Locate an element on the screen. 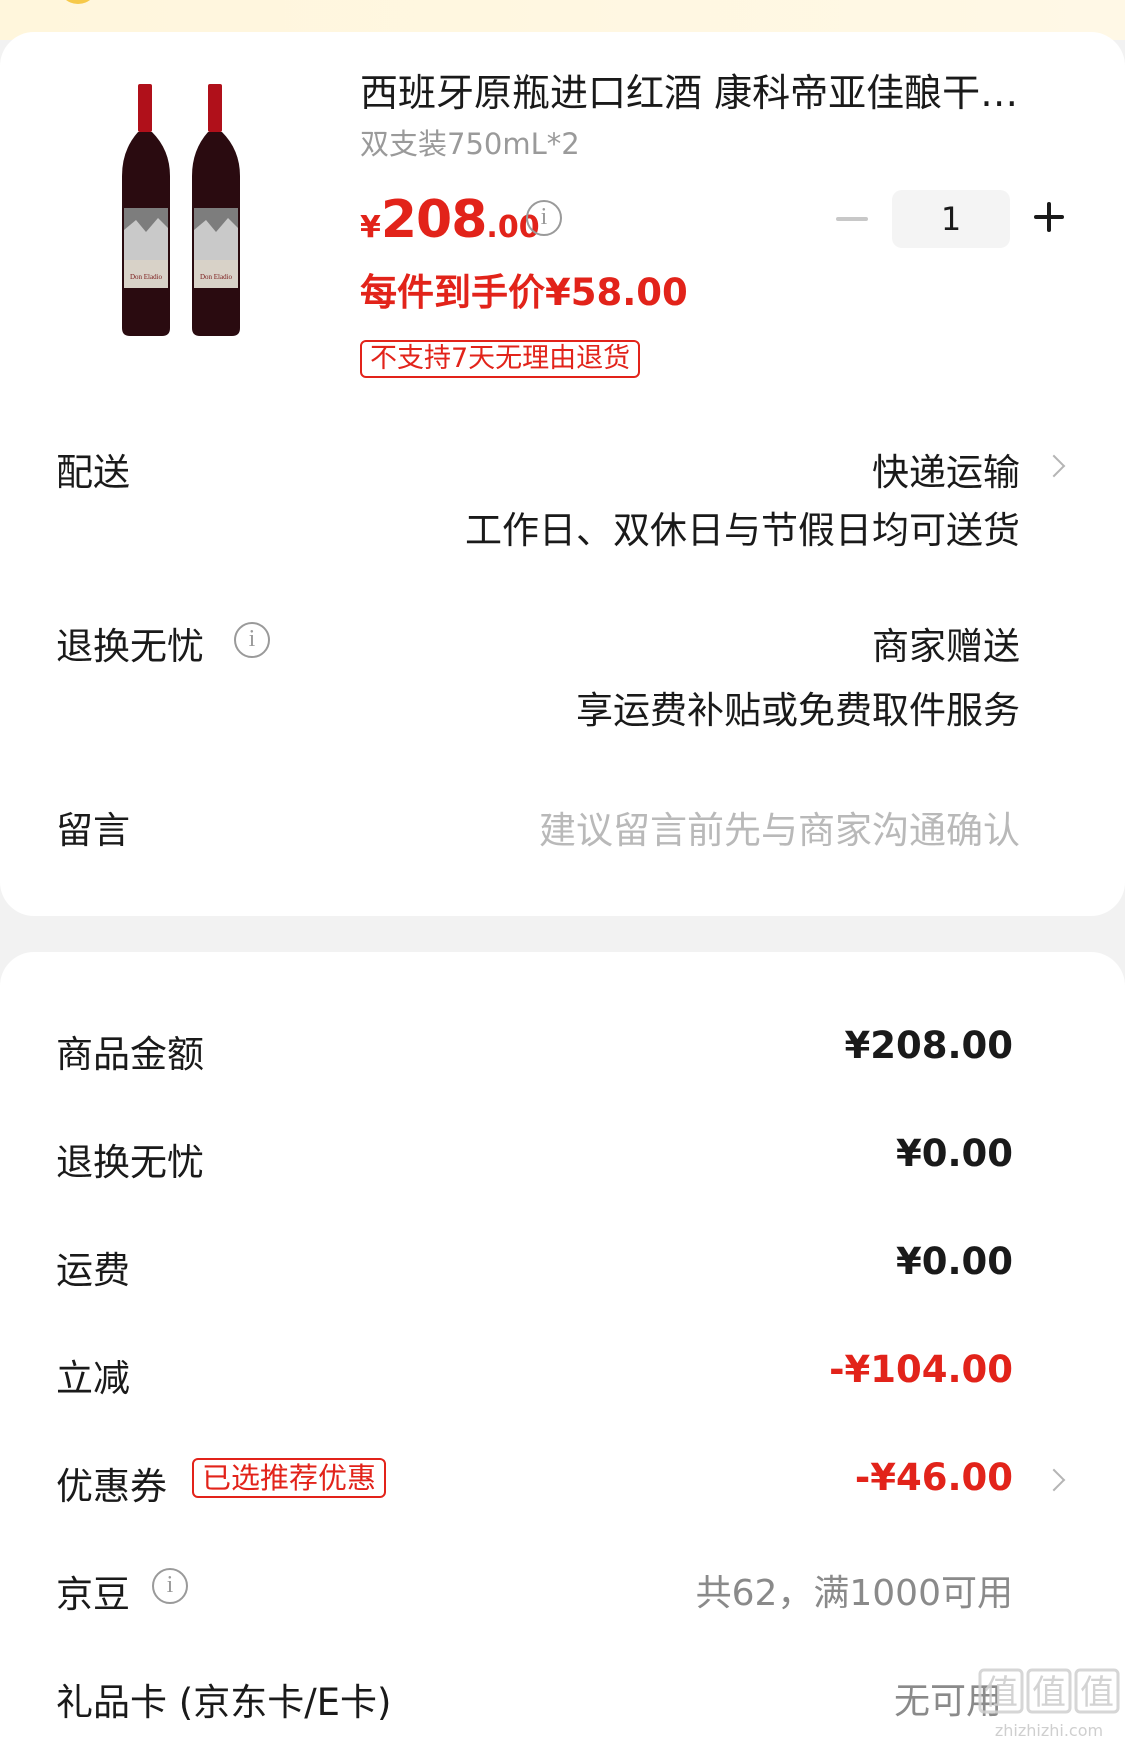 This screenshot has width=1125, height=1744. instant-discount-label: 立减 is located at coordinates (93, 1378).